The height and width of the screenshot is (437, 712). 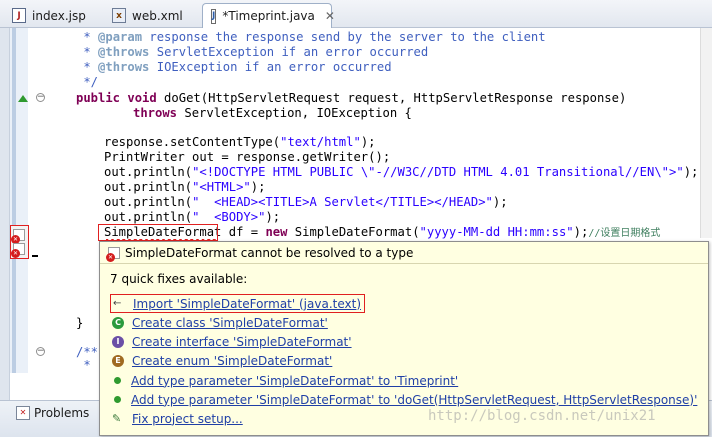 I want to click on code-line: out.println(" <BODY>");, so click(x=192, y=217).